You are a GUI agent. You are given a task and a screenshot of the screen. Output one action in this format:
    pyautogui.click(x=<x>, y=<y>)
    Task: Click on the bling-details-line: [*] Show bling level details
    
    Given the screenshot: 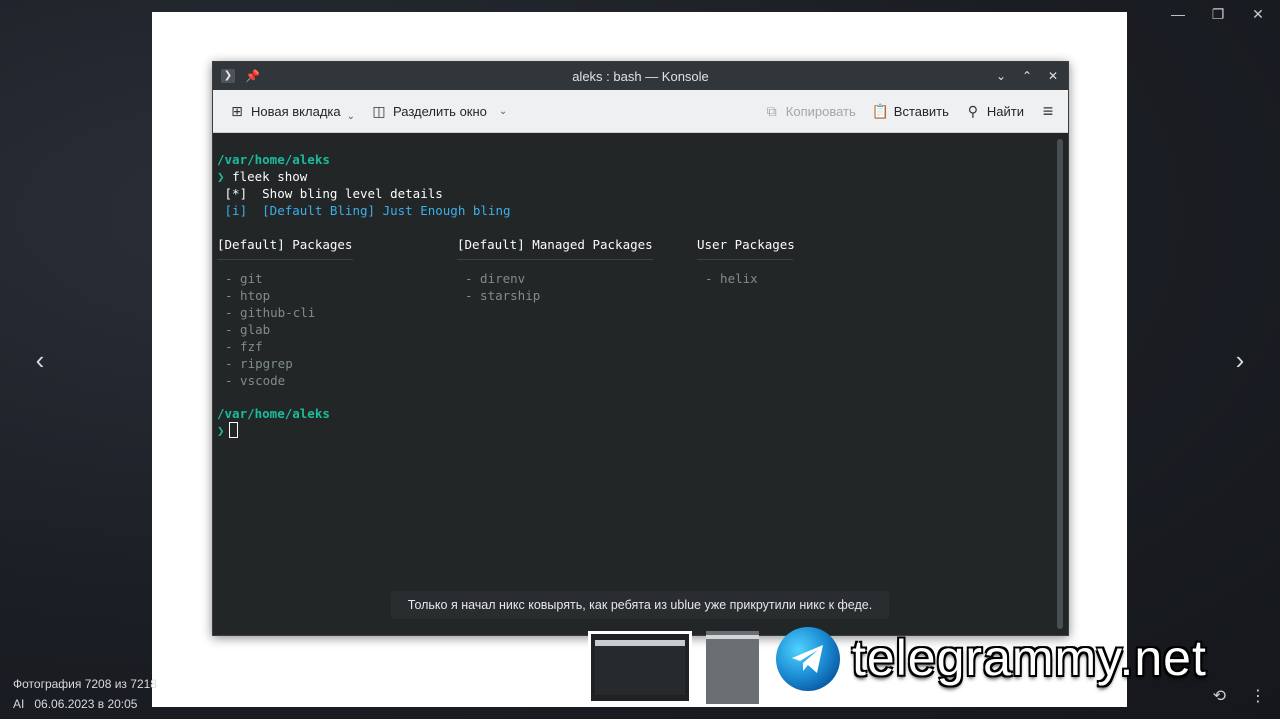 What is the action you would take?
    pyautogui.click(x=330, y=193)
    